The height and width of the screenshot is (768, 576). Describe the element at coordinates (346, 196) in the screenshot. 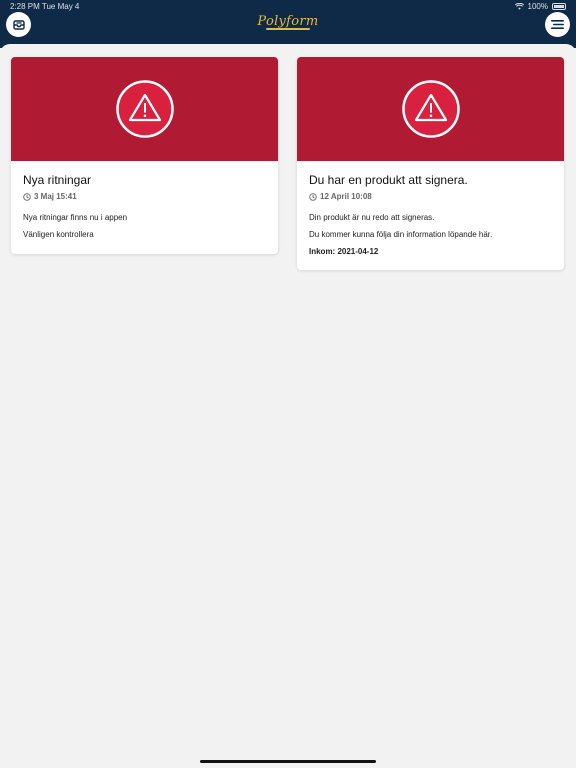

I see `card-date-text: 12 April 10:08` at that location.